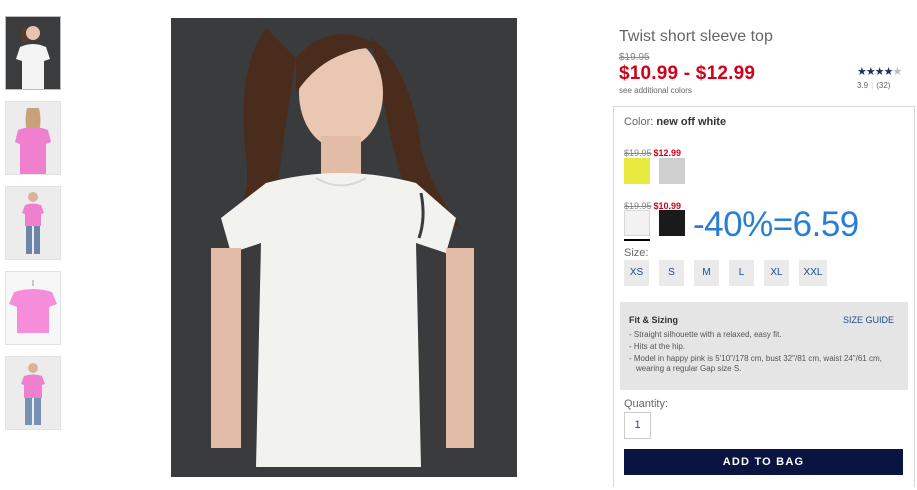 This screenshot has width=917, height=490. Describe the element at coordinates (763, 462) in the screenshot. I see `add-to-bag-button: ADD TO BAG` at that location.